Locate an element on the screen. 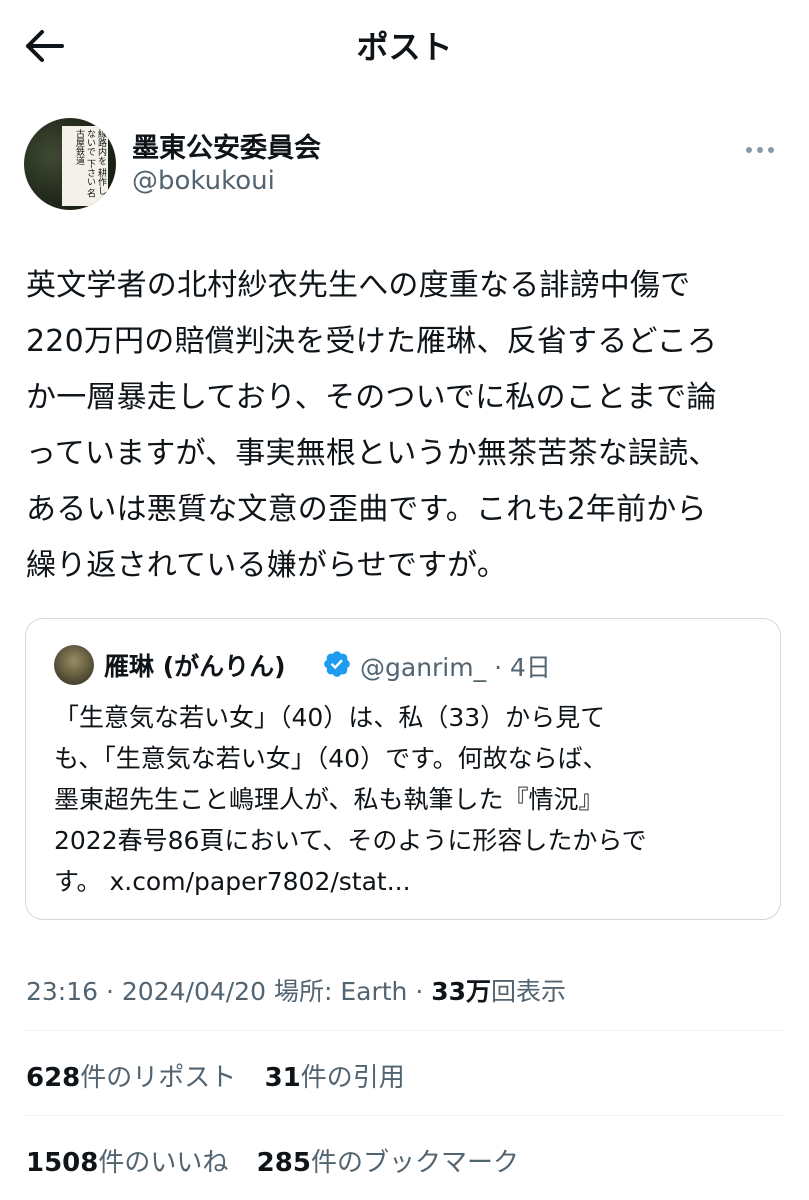  top-bar: ポスト is located at coordinates (404, 46).